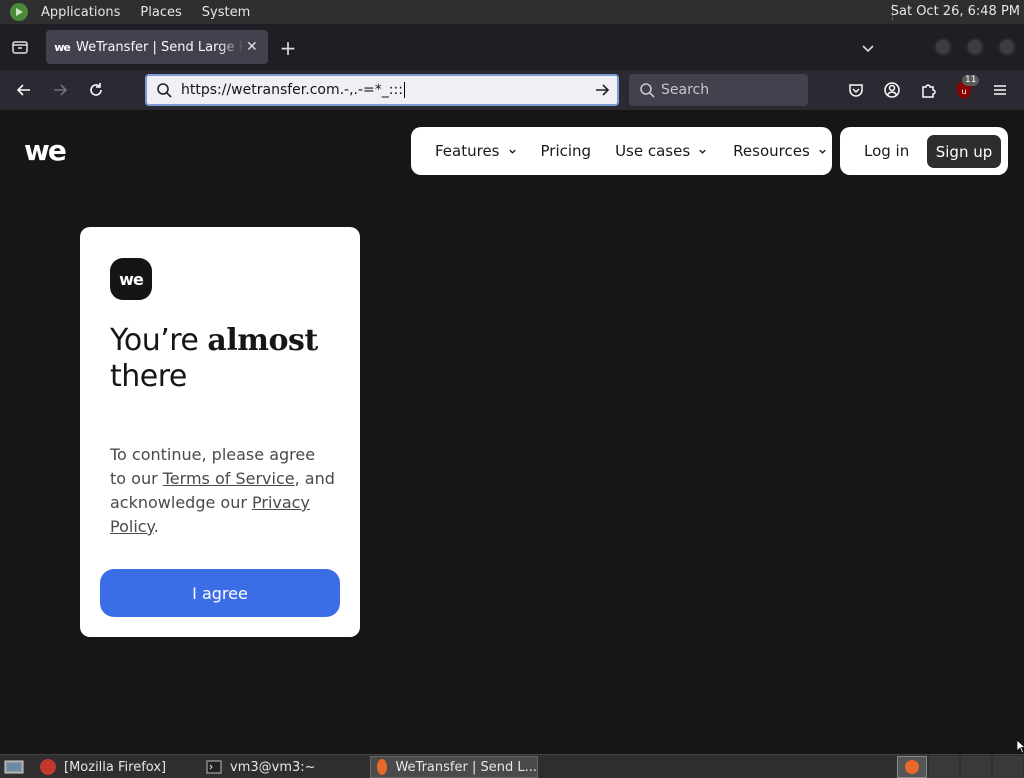 The image size is (1024, 778). Describe the element at coordinates (467, 151) in the screenshot. I see `nav-features-label: Features` at that location.